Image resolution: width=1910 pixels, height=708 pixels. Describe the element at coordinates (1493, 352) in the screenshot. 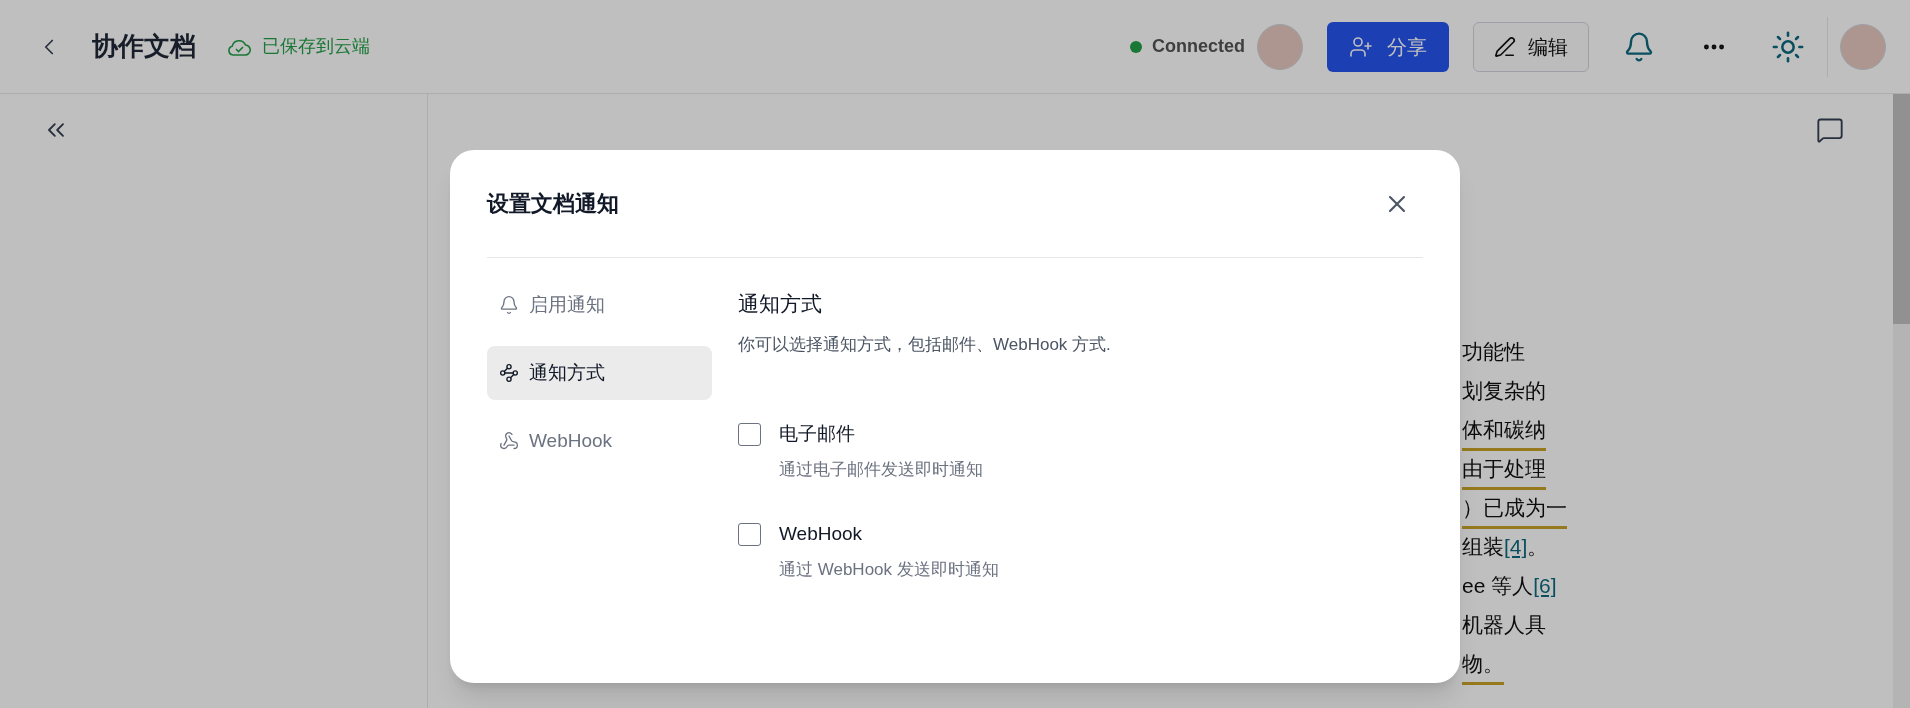

I see `document-line: 功能性` at that location.